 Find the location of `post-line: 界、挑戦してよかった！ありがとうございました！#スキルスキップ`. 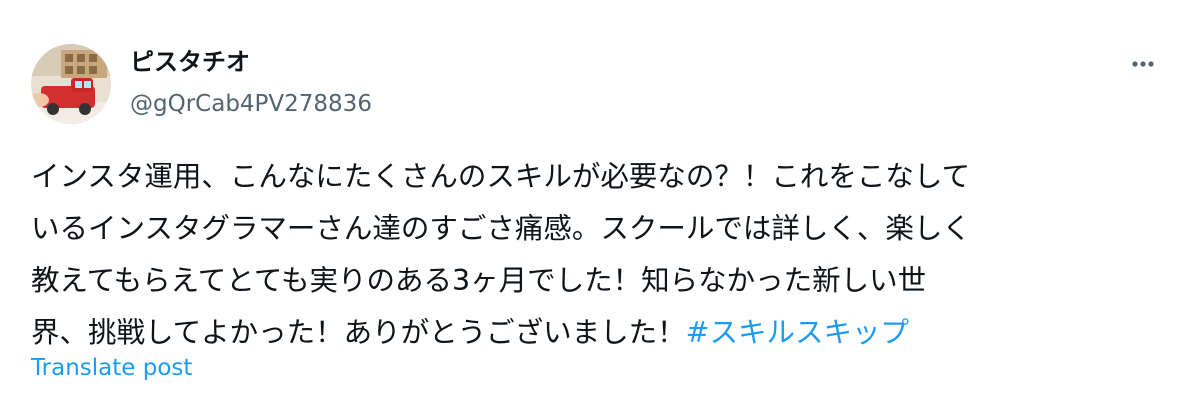

post-line: 界、挑戦してよかった！ありがとうございました！#スキルスキップ is located at coordinates (470, 332).